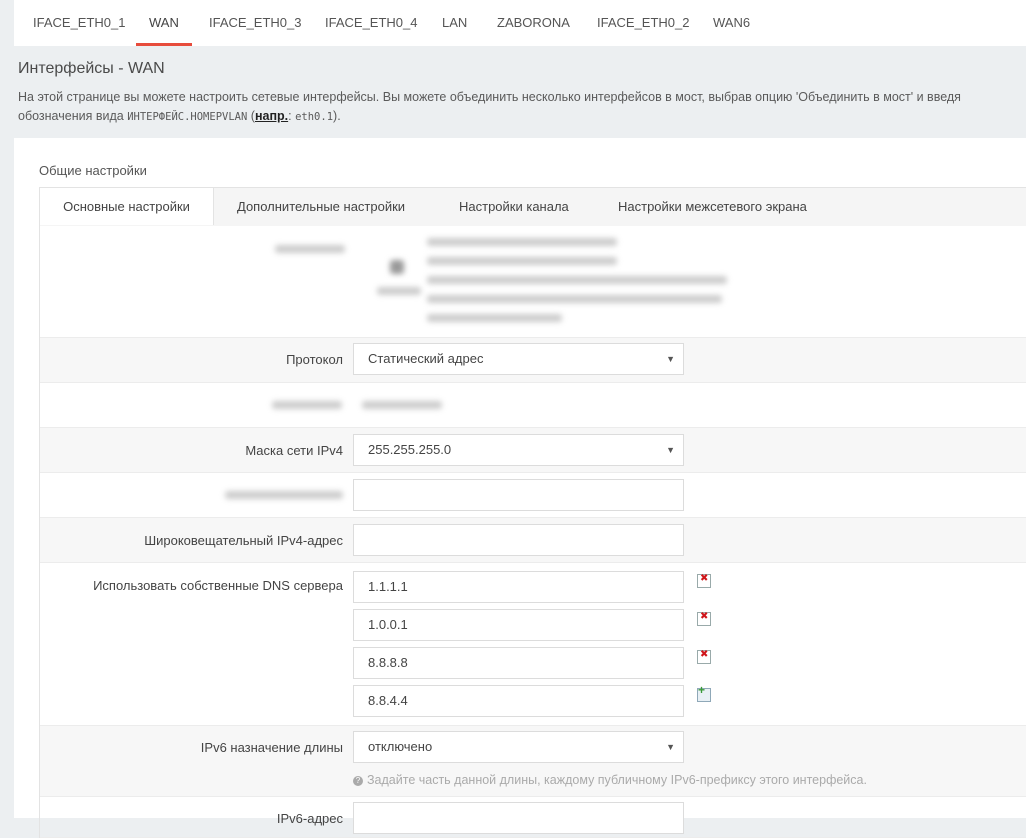 The width and height of the screenshot is (1026, 838). What do you see at coordinates (518, 540) in the screenshot?
I see `broadcast-input` at bounding box center [518, 540].